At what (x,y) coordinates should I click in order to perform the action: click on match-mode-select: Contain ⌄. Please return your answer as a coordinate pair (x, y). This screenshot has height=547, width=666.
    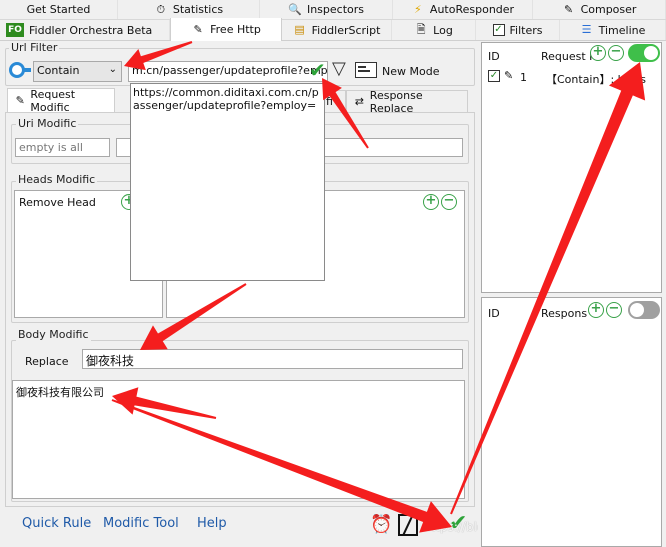
    Looking at the image, I should click on (77, 71).